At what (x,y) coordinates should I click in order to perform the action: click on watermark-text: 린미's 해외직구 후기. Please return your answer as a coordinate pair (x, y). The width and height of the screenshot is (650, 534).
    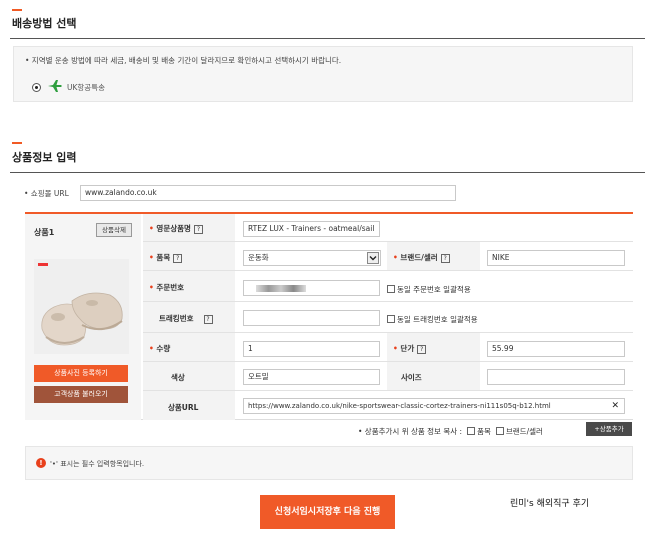
    Looking at the image, I should click on (550, 504).